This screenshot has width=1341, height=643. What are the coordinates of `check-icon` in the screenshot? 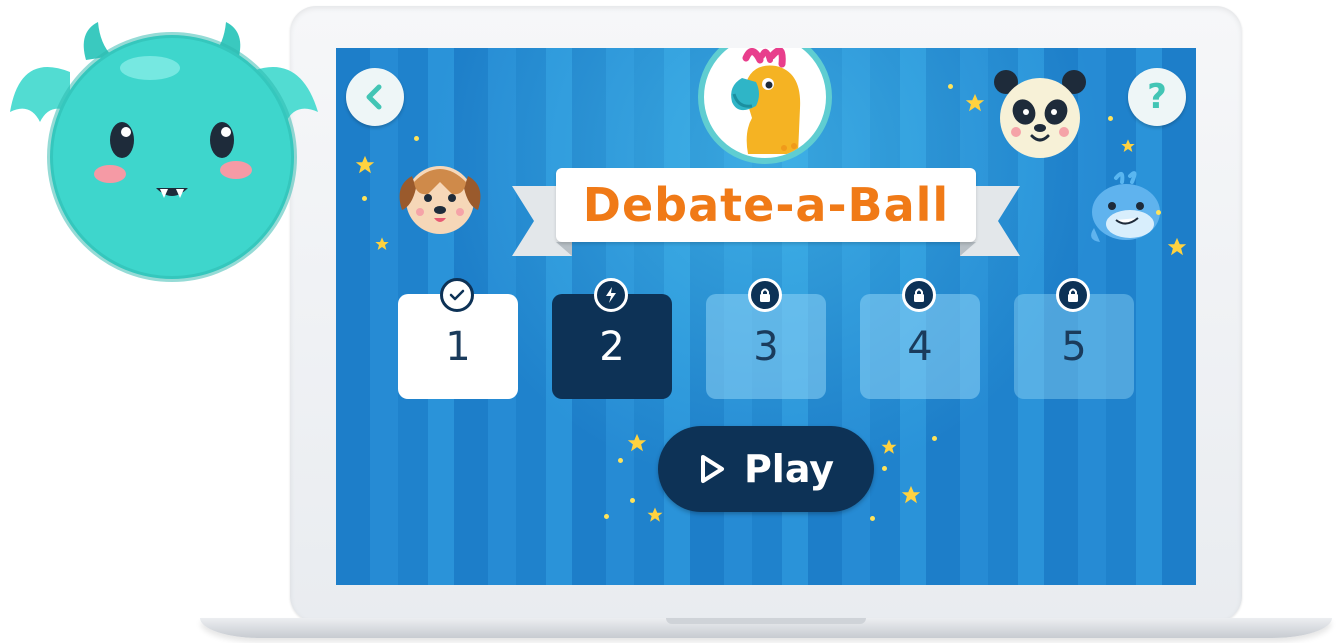 It's located at (457, 295).